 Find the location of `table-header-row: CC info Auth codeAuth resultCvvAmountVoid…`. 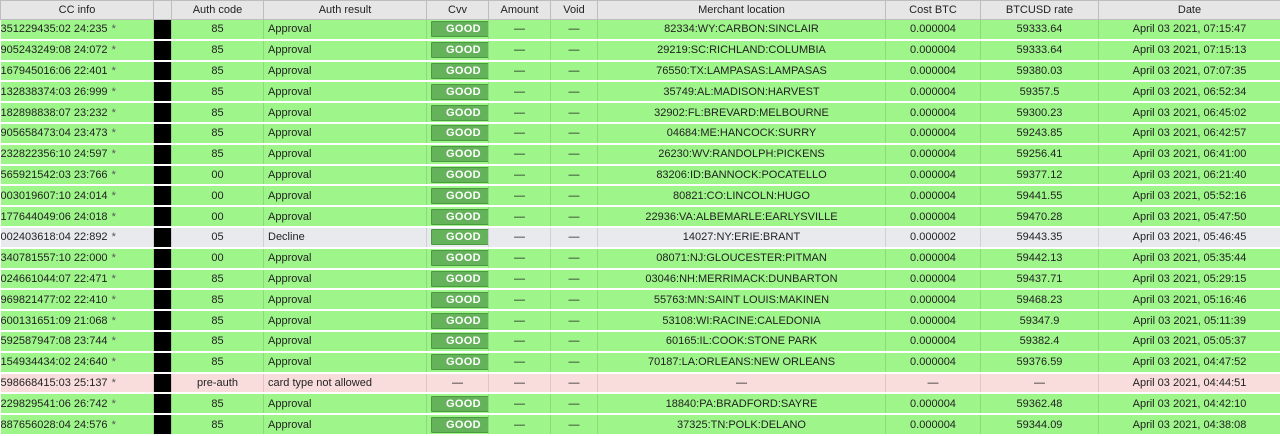

table-header-row: CC info Auth codeAuth resultCvvAmountVoid… is located at coordinates (640, 10).